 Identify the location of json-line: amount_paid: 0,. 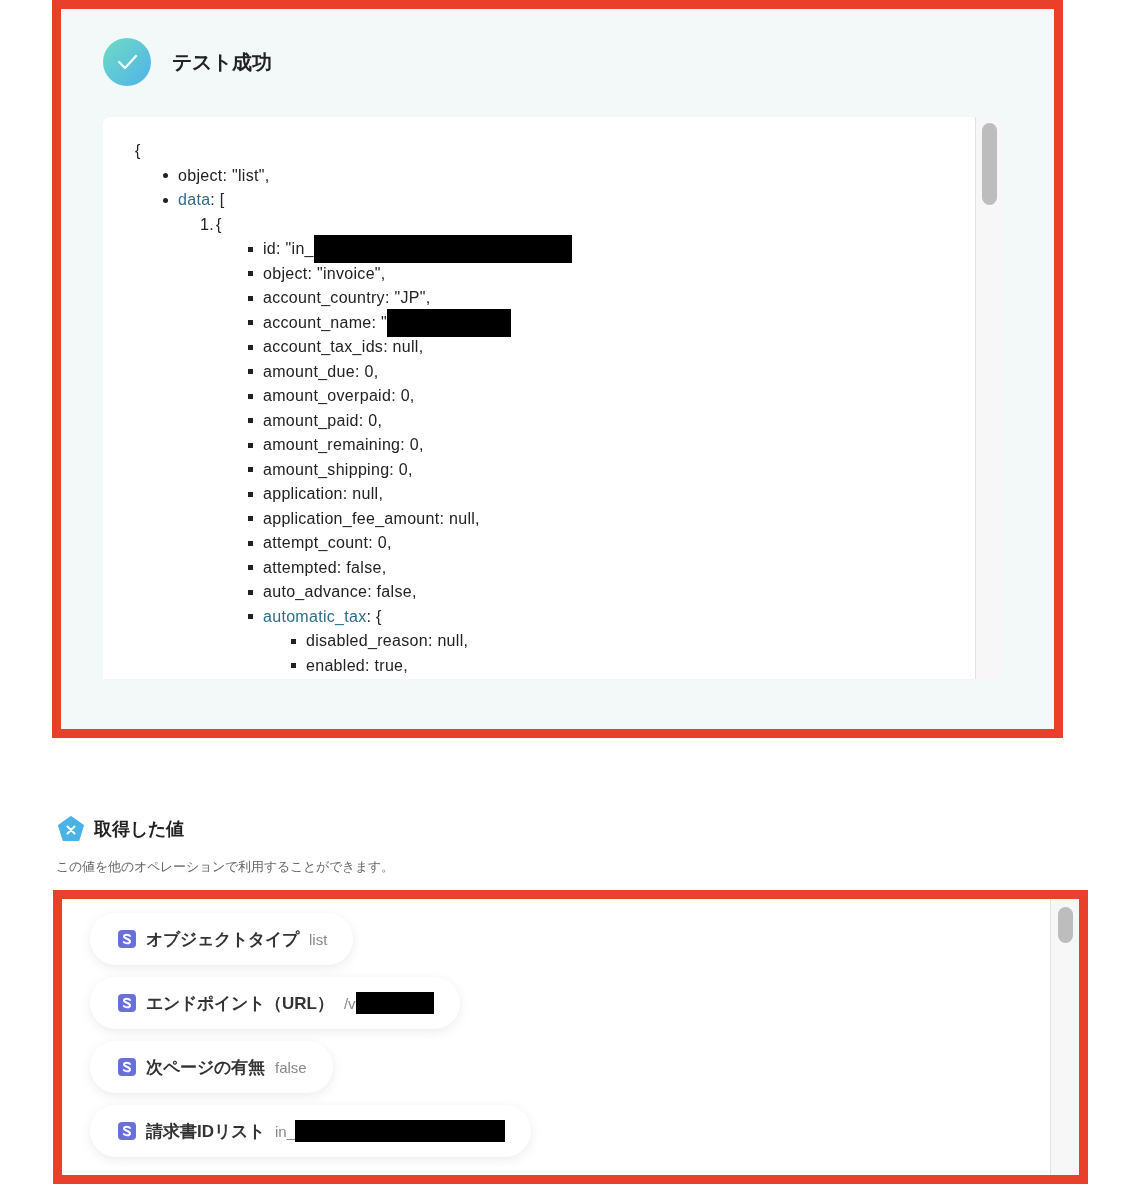
(323, 420).